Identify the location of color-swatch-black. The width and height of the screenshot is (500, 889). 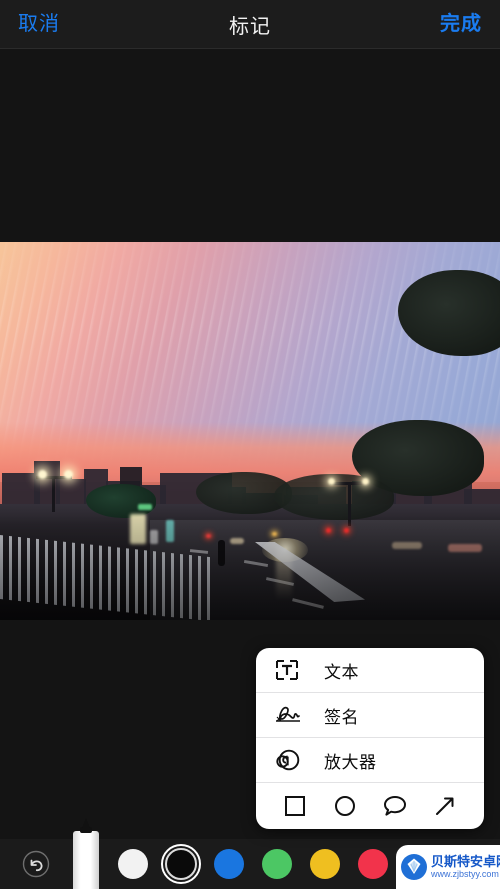
(181, 864).